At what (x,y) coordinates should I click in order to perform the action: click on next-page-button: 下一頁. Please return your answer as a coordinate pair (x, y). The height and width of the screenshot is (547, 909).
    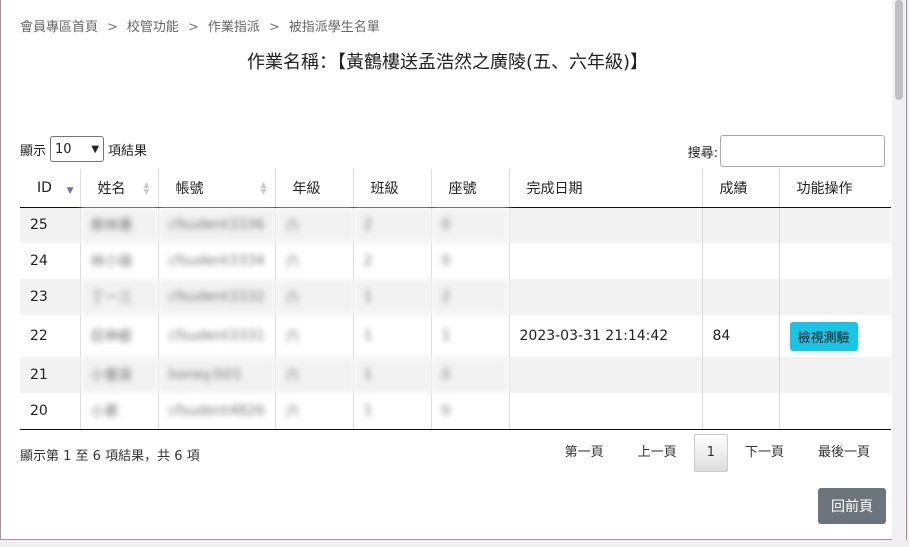
    Looking at the image, I should click on (764, 453).